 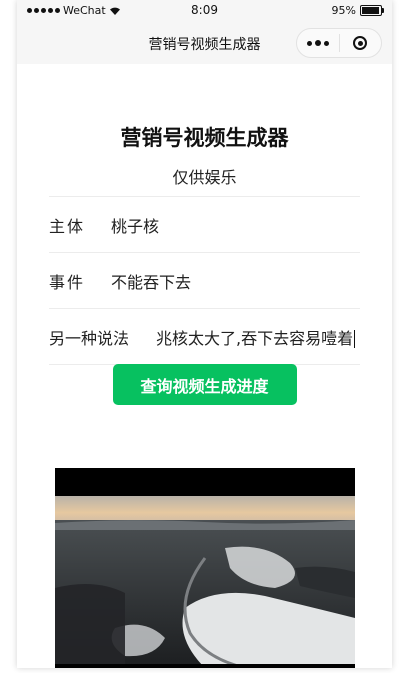 I want to click on check-progress-button: 查询视频生成进度, so click(x=204, y=384).